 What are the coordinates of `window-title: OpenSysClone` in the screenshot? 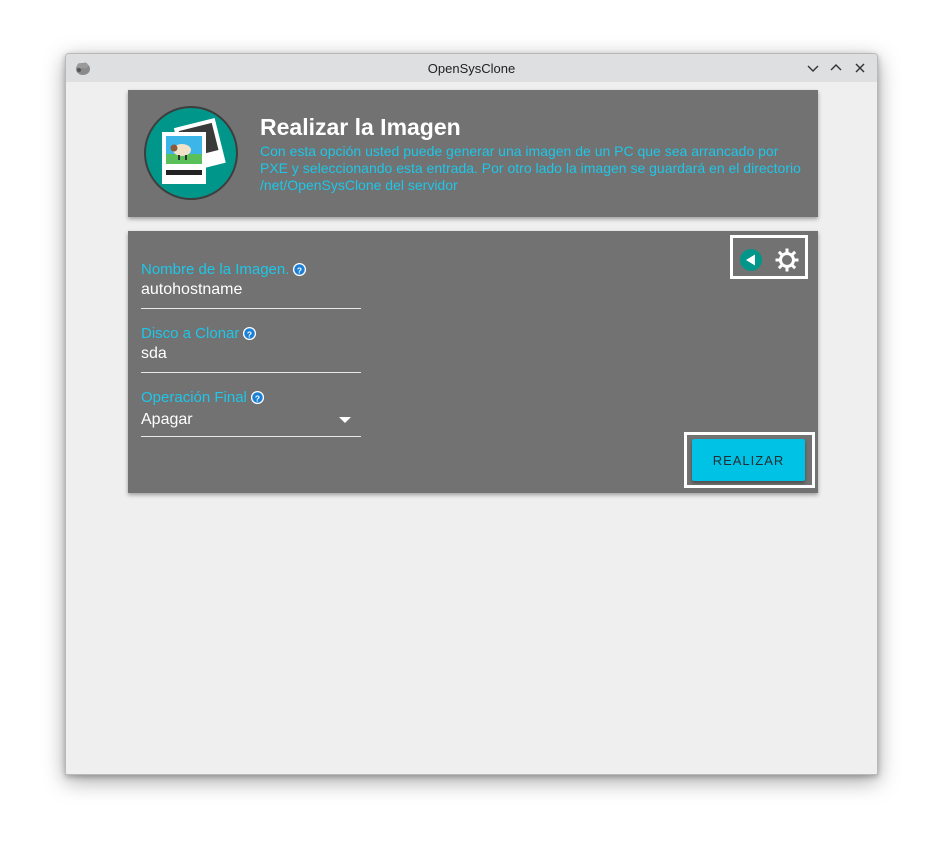 It's located at (471, 68).